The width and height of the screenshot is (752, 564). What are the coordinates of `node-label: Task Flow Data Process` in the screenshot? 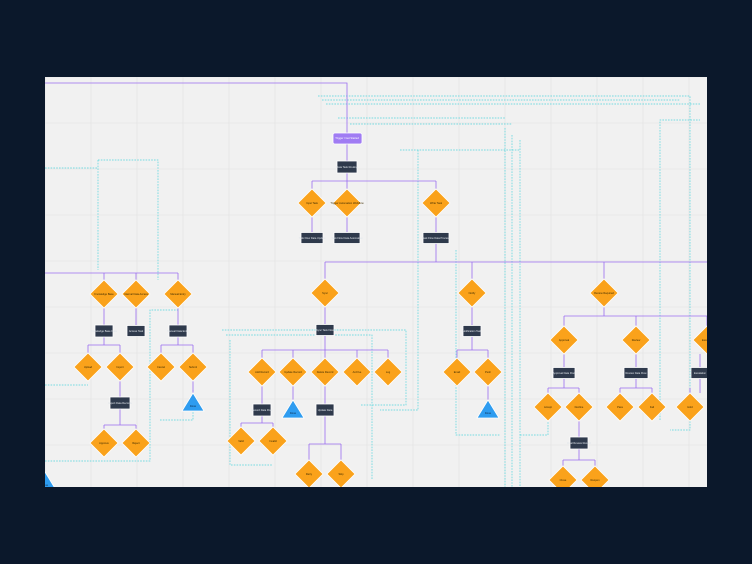 It's located at (436, 238).